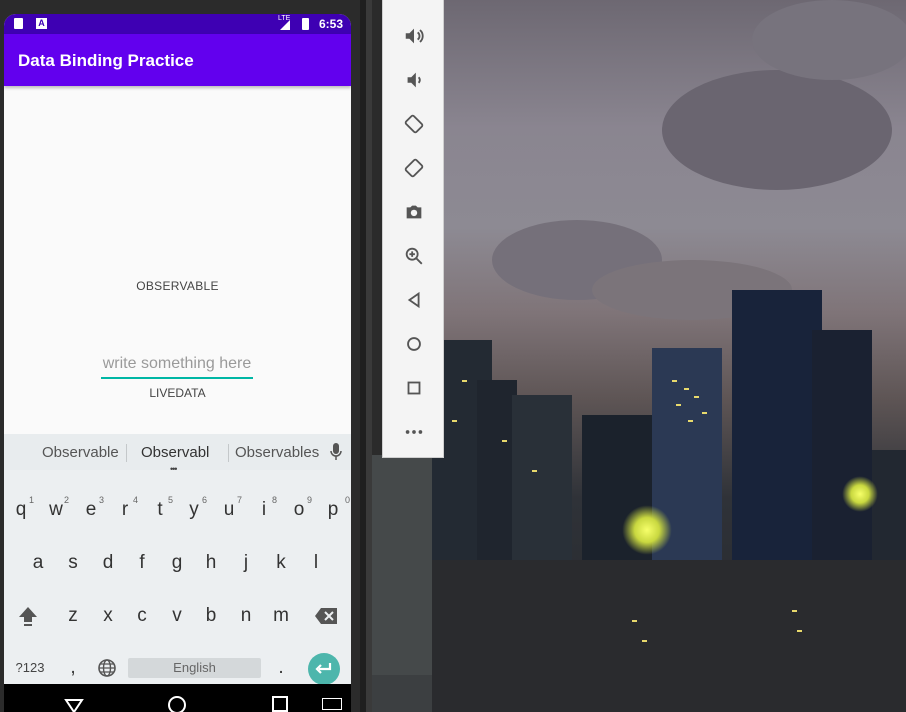  I want to click on sd-card-icon, so click(18, 23).